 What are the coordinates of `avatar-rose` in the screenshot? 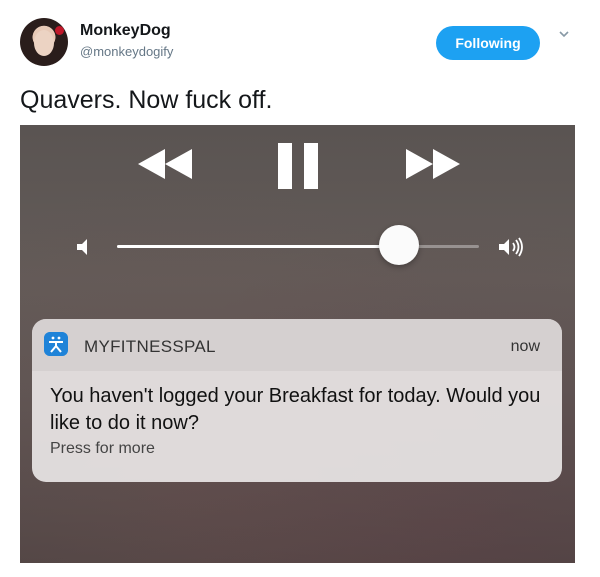 It's located at (59, 30).